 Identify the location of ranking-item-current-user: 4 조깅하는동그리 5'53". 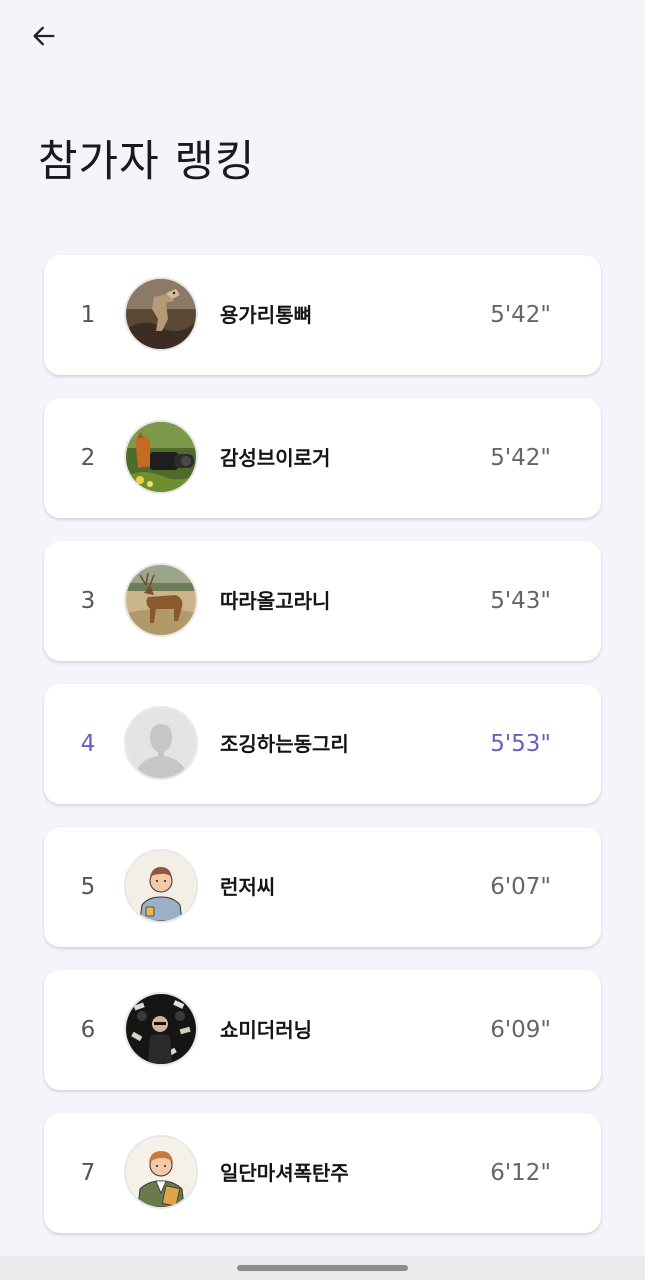
(322, 744).